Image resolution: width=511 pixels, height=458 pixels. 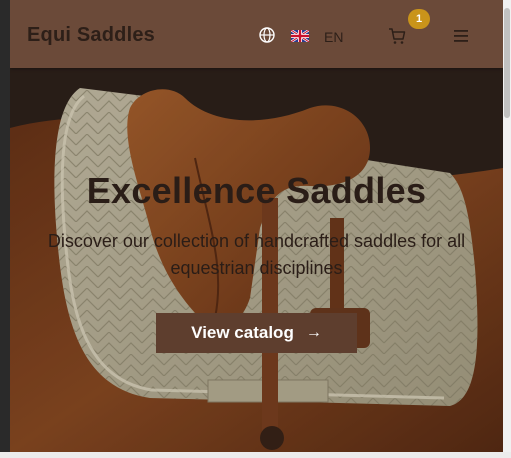 I want to click on arrow-right-icon: →, so click(x=313, y=332).